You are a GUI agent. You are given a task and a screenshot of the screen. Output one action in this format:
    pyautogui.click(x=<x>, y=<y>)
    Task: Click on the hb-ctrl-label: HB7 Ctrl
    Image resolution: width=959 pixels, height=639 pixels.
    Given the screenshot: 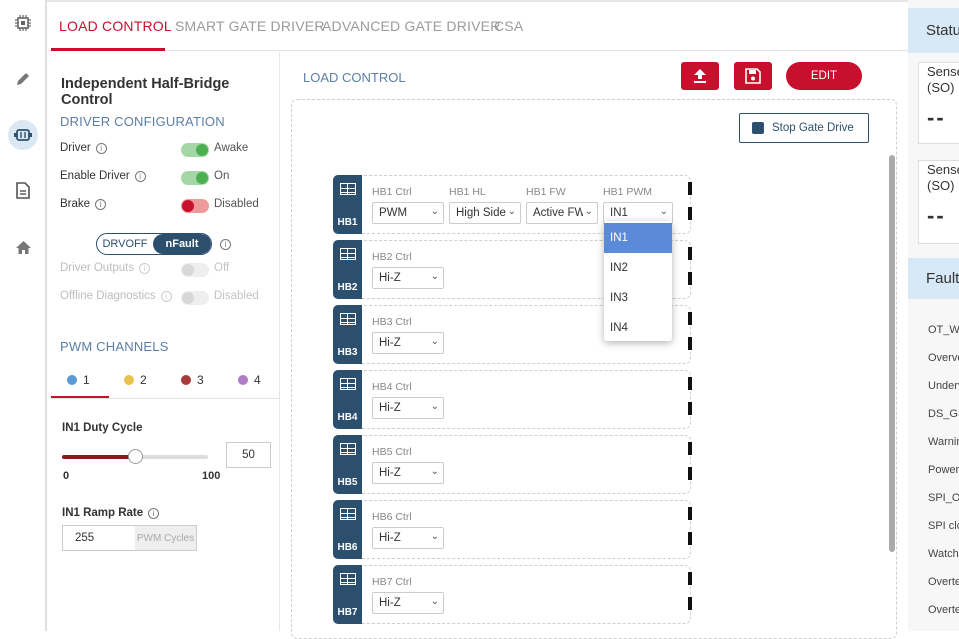 What is the action you would take?
    pyautogui.click(x=392, y=582)
    